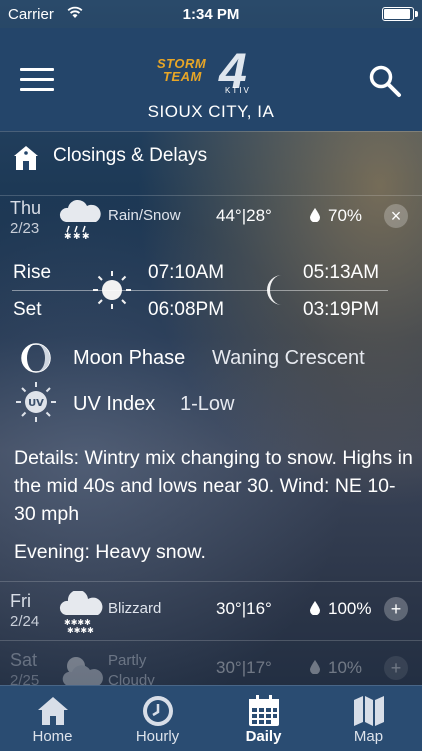 Image resolution: width=422 pixels, height=751 pixels. I want to click on day-name: Thu, so click(26, 208).